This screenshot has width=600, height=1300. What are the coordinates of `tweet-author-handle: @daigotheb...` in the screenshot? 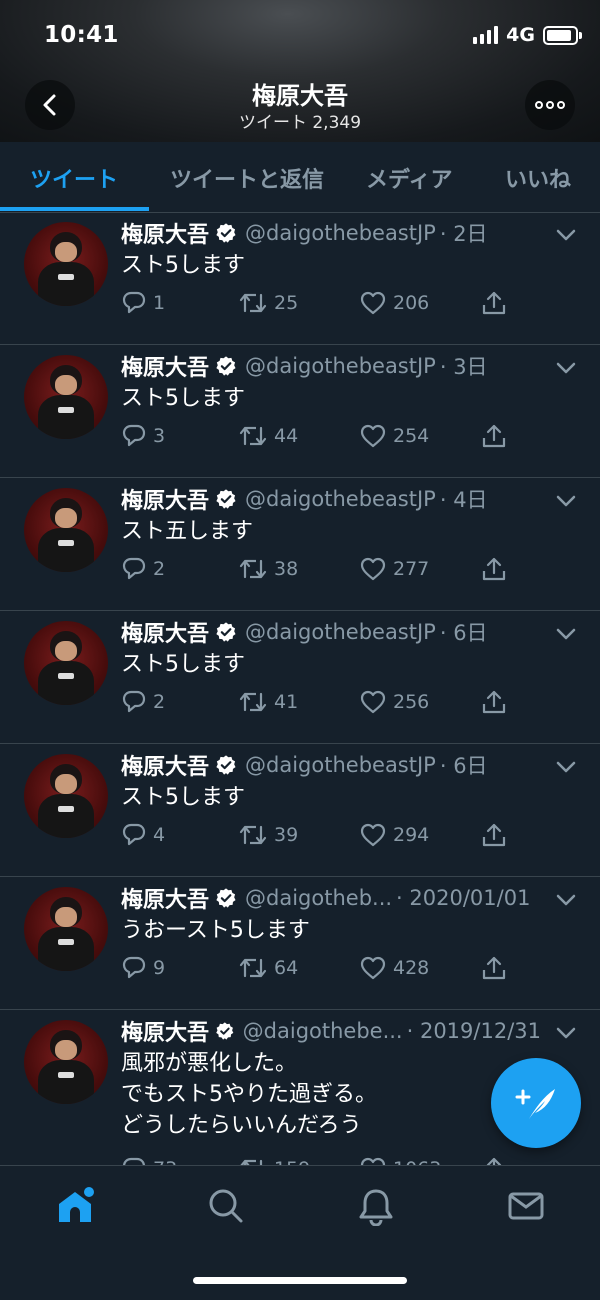 It's located at (319, 898).